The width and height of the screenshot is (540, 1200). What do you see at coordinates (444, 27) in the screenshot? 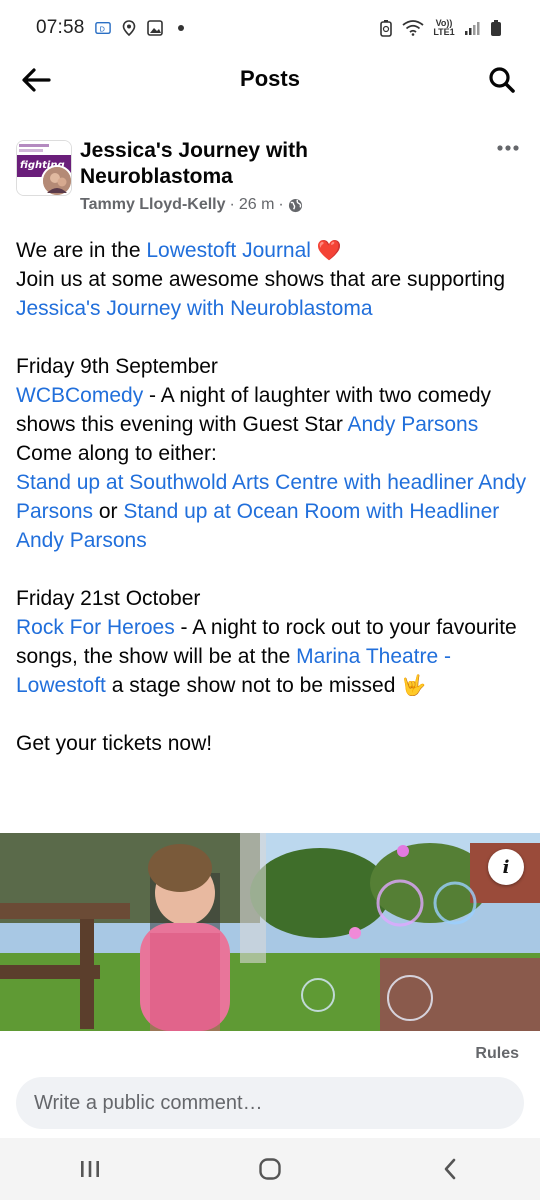
I see `network-label: Vo)) LTE1` at bounding box center [444, 27].